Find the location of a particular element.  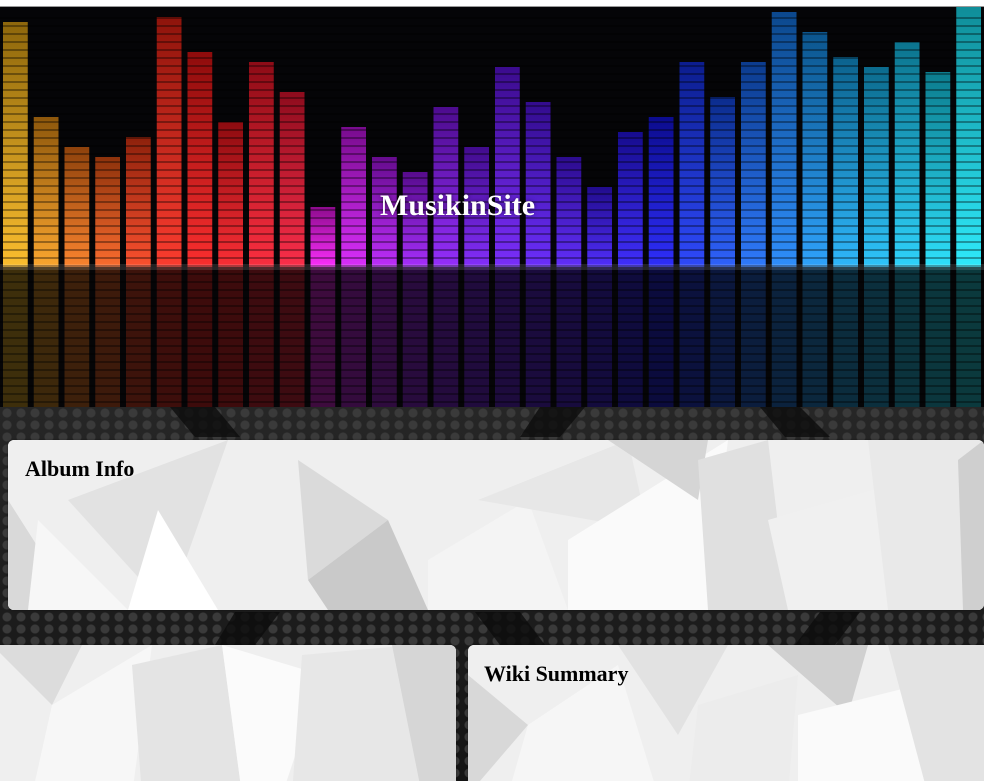

left-content-panel is located at coordinates (228, 713).